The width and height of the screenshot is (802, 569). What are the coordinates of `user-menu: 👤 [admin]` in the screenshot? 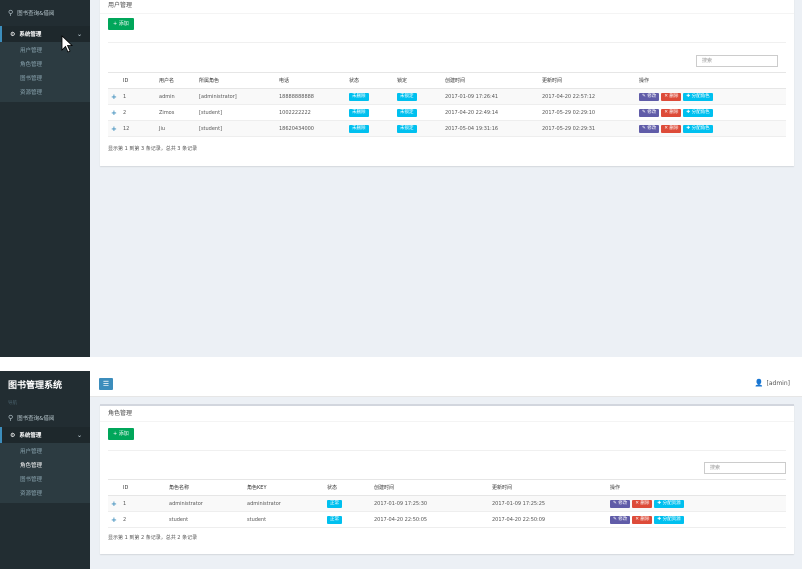 It's located at (772, 383).